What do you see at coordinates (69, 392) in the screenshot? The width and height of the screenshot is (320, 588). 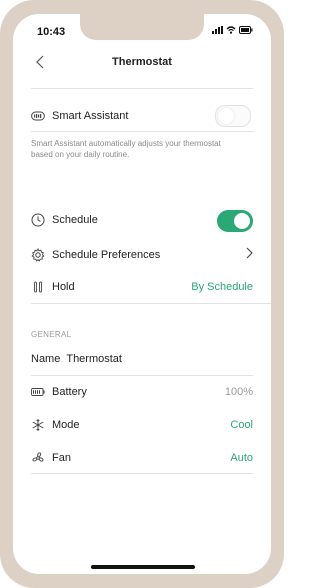 I see `battery-label: Battery` at bounding box center [69, 392].